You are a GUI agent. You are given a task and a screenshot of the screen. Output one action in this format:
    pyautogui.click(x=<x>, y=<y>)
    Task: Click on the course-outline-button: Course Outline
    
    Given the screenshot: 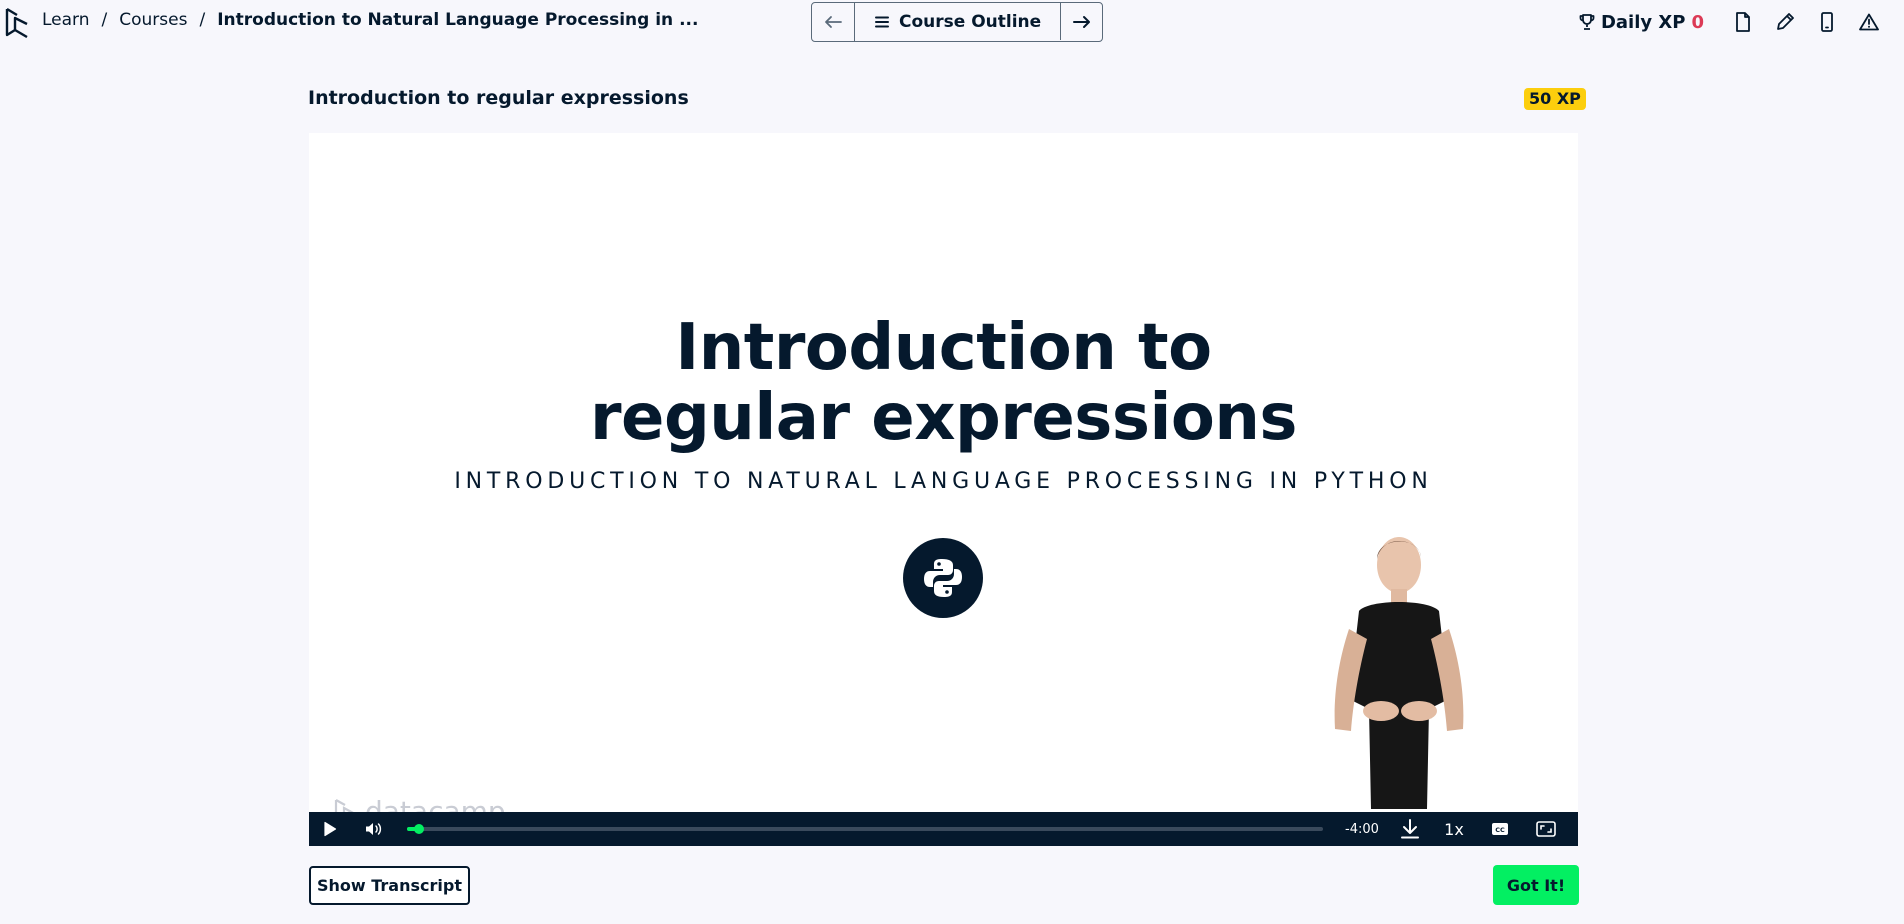 What is the action you would take?
    pyautogui.click(x=957, y=22)
    